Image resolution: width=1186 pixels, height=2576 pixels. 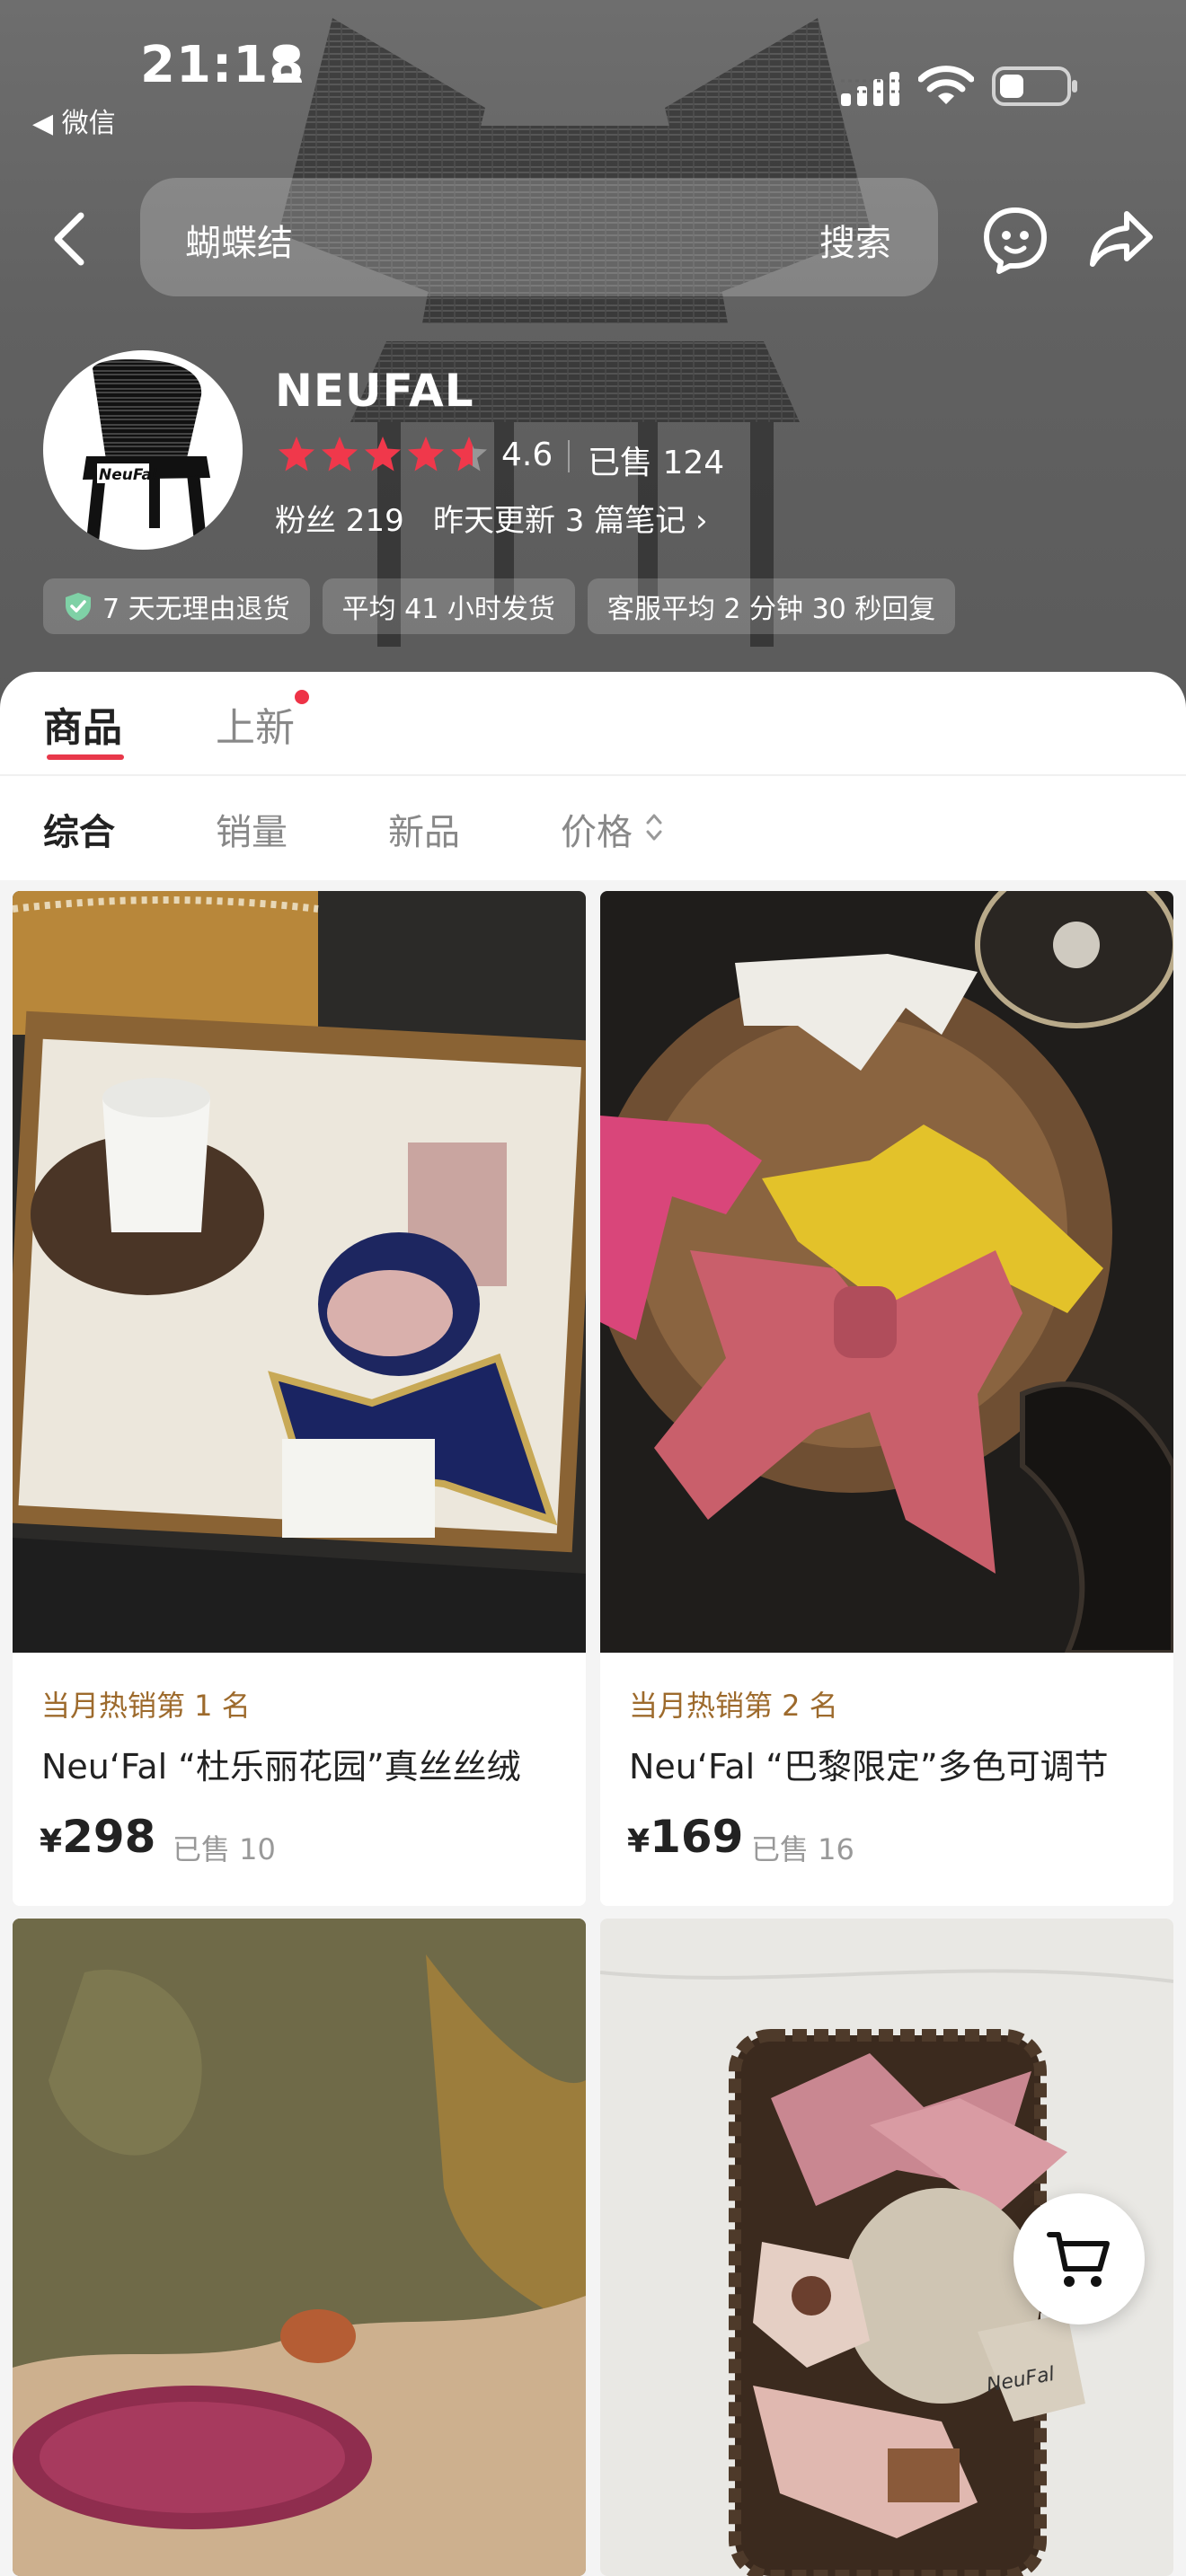 I want to click on shop-avatar: NeuFal, so click(x=143, y=450).